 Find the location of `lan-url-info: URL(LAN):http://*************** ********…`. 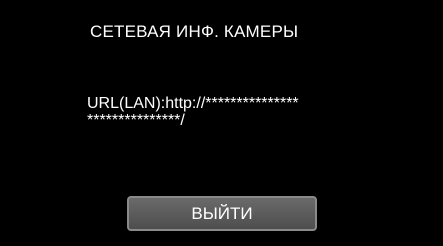

lan-url-info: URL(LAN):http://*************** ********… is located at coordinates (193, 112).